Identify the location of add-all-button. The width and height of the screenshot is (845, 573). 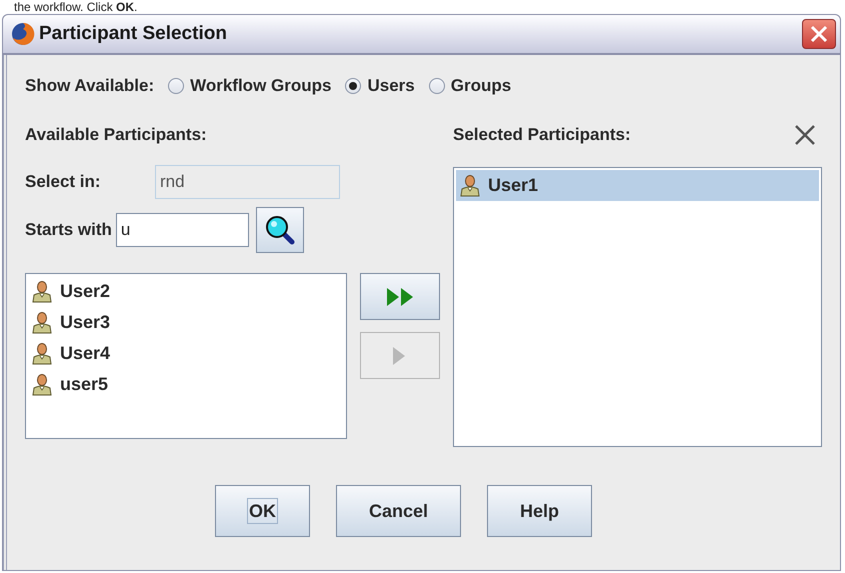
(400, 296).